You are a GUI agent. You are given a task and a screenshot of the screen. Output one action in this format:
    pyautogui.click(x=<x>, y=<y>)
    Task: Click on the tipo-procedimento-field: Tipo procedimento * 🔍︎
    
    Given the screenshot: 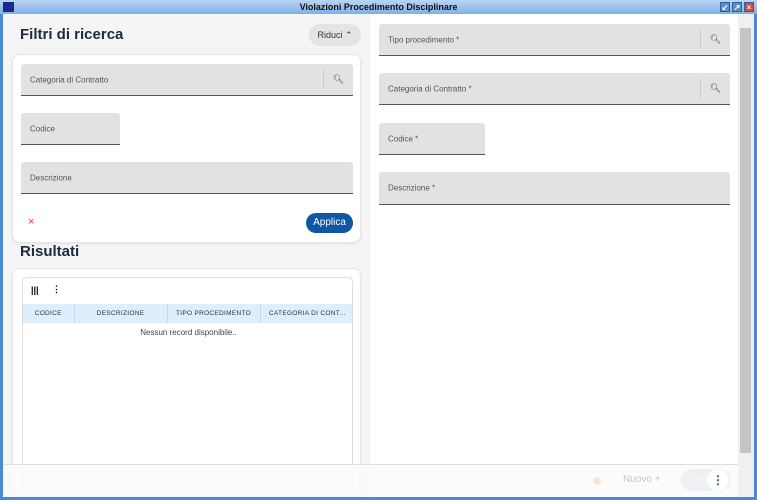 What is the action you would take?
    pyautogui.click(x=554, y=40)
    